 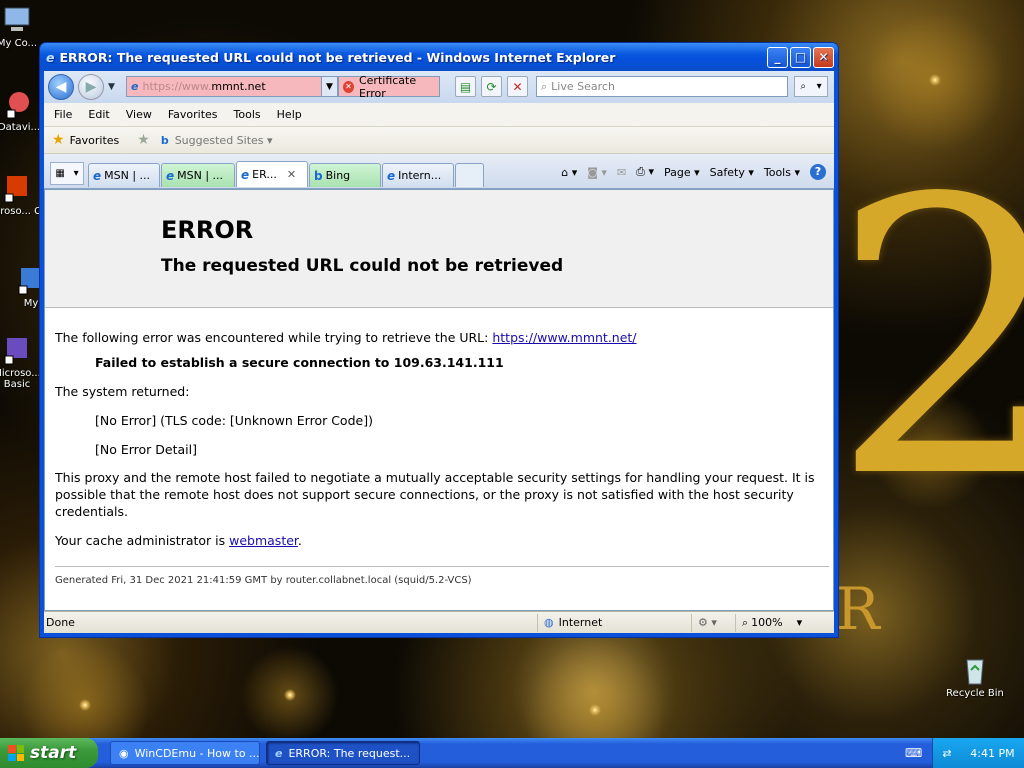 What do you see at coordinates (767, 622) in the screenshot?
I see `zoom-level: 100%` at bounding box center [767, 622].